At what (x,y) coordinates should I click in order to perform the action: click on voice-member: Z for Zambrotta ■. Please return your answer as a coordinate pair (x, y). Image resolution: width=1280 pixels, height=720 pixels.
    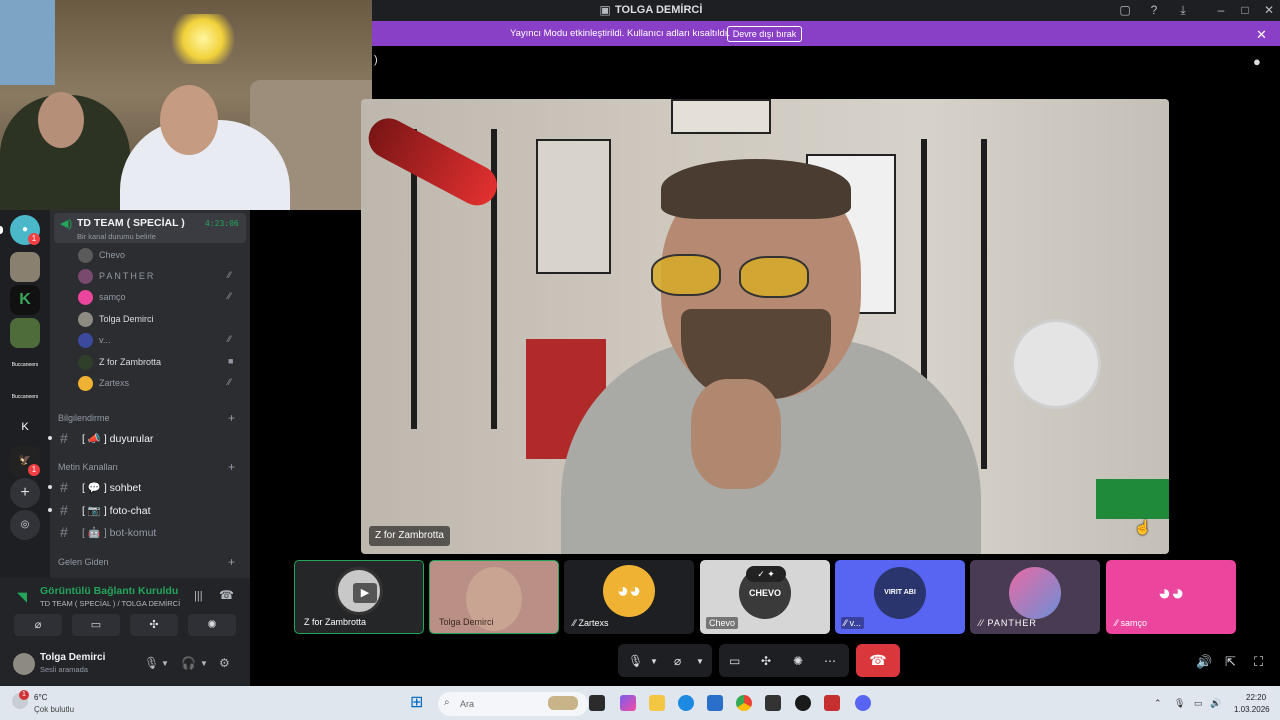
    Looking at the image, I should click on (163, 363).